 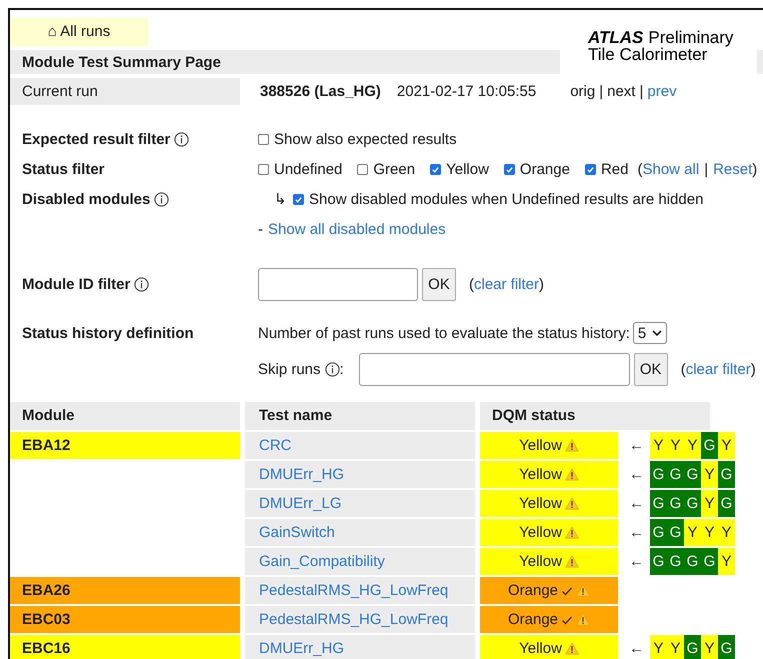 I want to click on run-time: 2021-02-17 10:05:55, so click(x=466, y=91).